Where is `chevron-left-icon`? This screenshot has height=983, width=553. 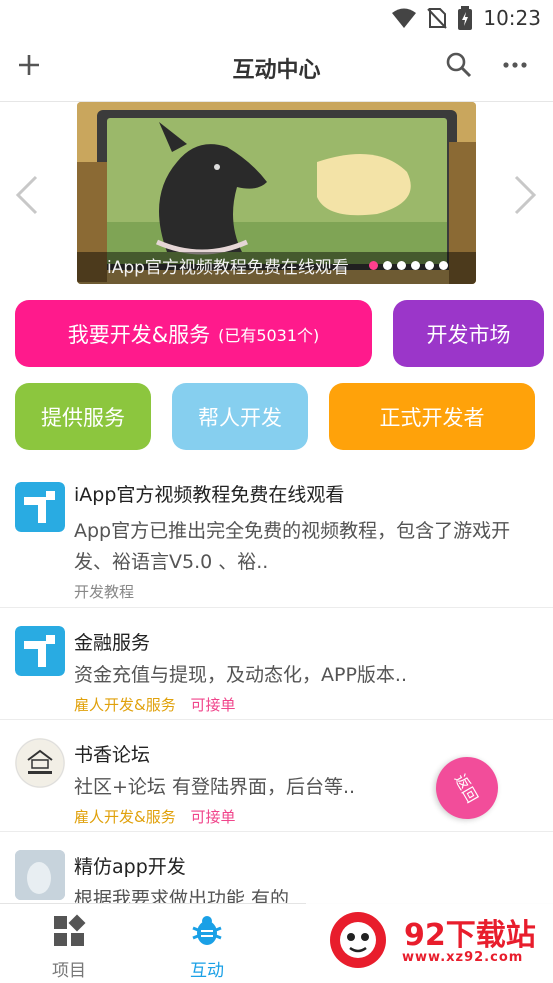
chevron-left-icon is located at coordinates (27, 195).